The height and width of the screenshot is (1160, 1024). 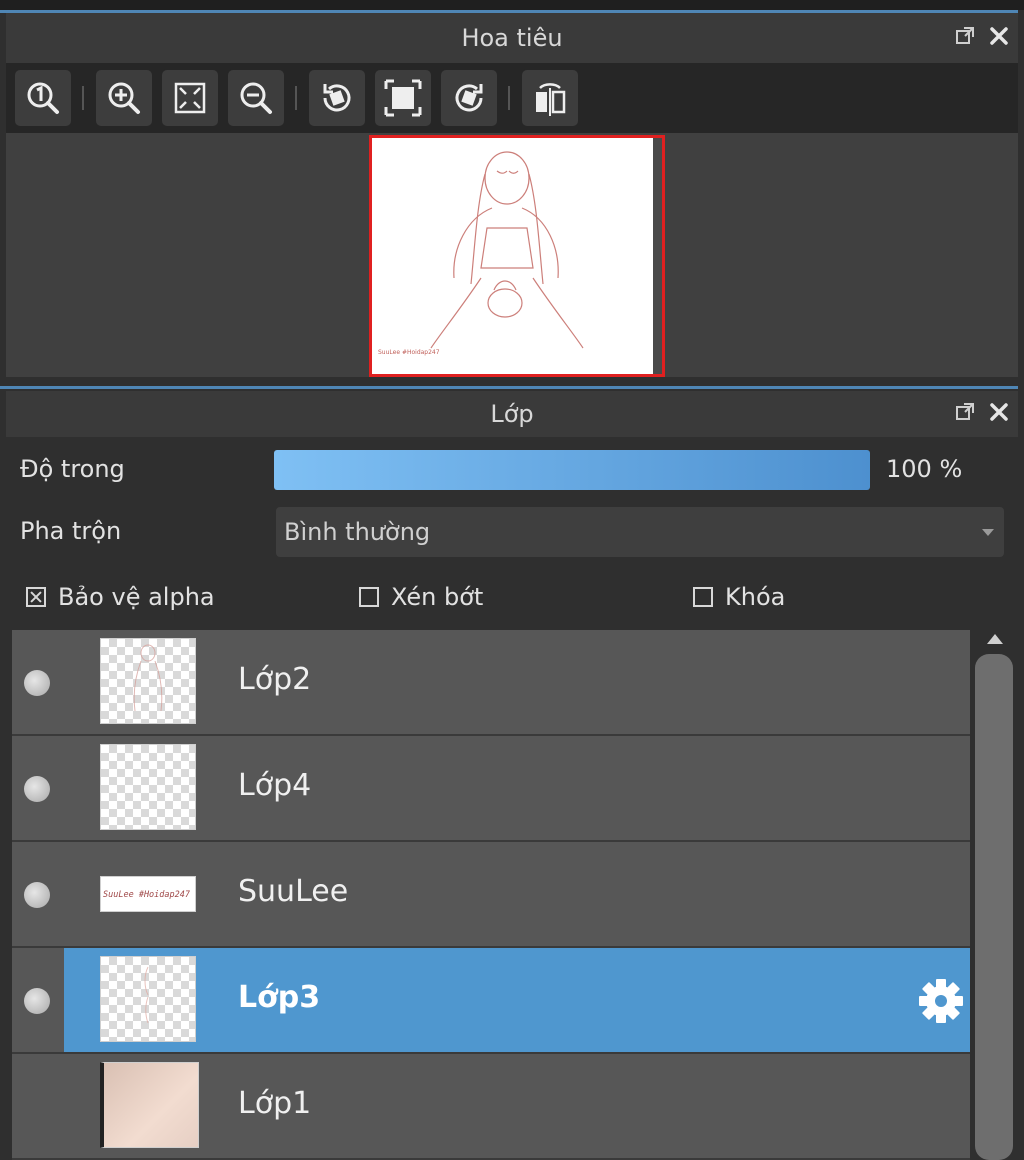 What do you see at coordinates (357, 532) in the screenshot?
I see `blend-mode-value: Bình thường` at bounding box center [357, 532].